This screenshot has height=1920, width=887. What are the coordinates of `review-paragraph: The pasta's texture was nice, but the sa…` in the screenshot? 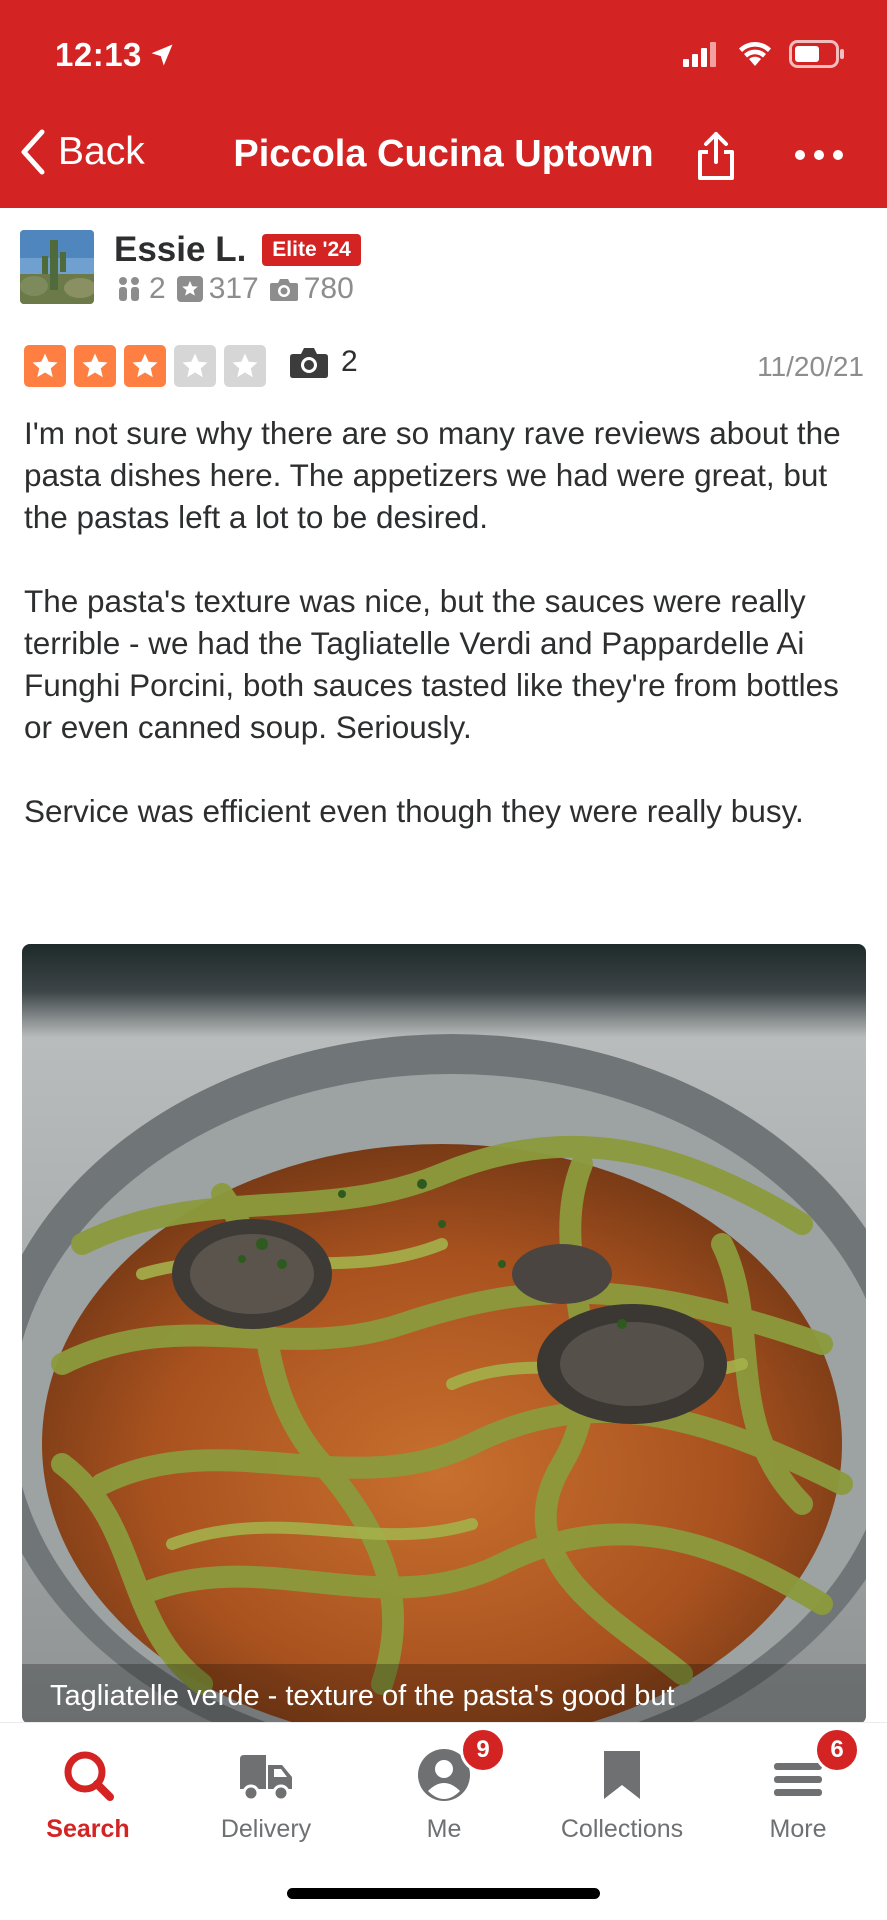 It's located at (431, 664).